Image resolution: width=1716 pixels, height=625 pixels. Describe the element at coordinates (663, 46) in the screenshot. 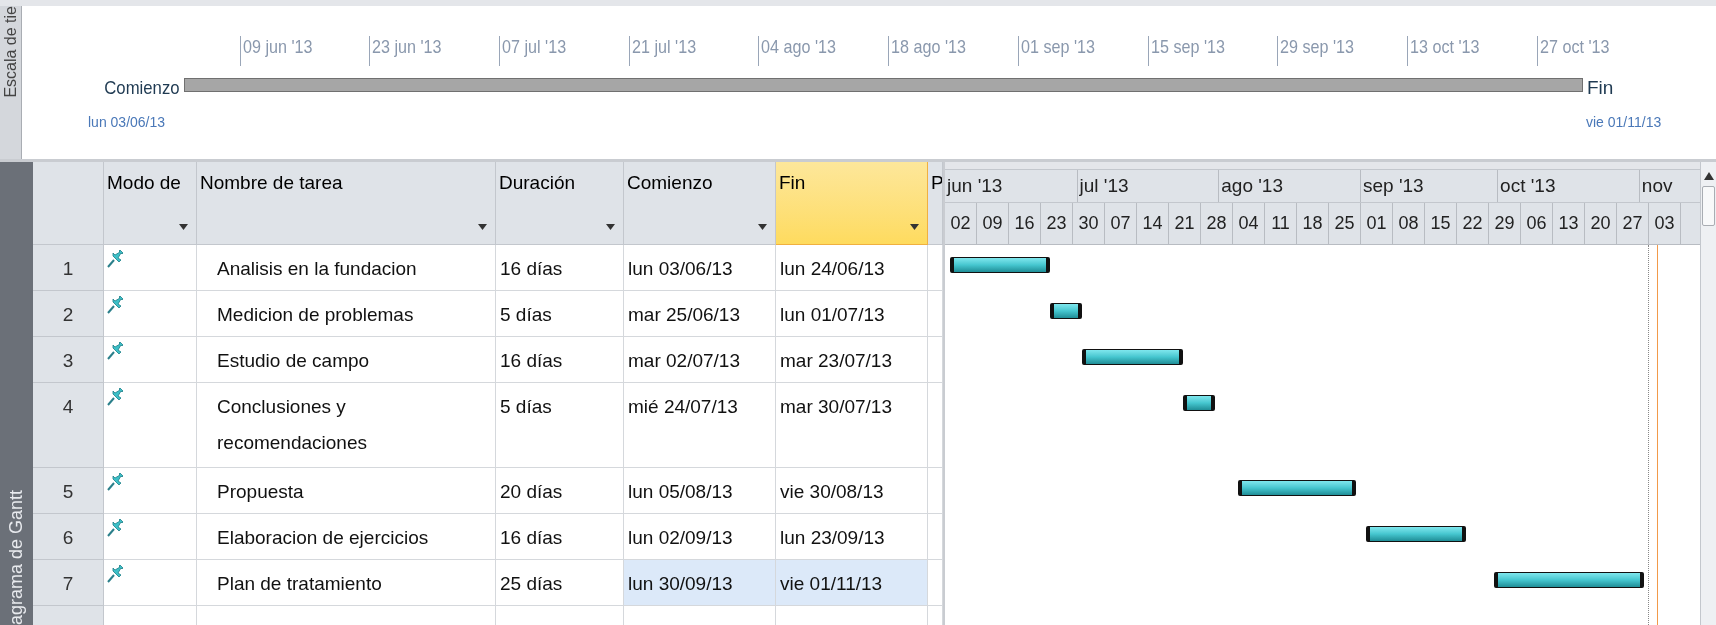

I see `timescale-tick-label: 21 jul '13` at that location.